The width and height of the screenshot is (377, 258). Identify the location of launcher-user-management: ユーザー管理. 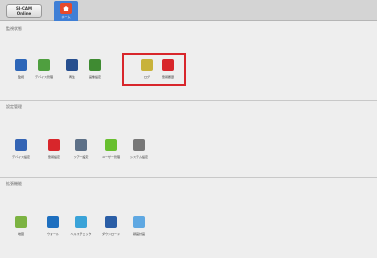
(111, 153).